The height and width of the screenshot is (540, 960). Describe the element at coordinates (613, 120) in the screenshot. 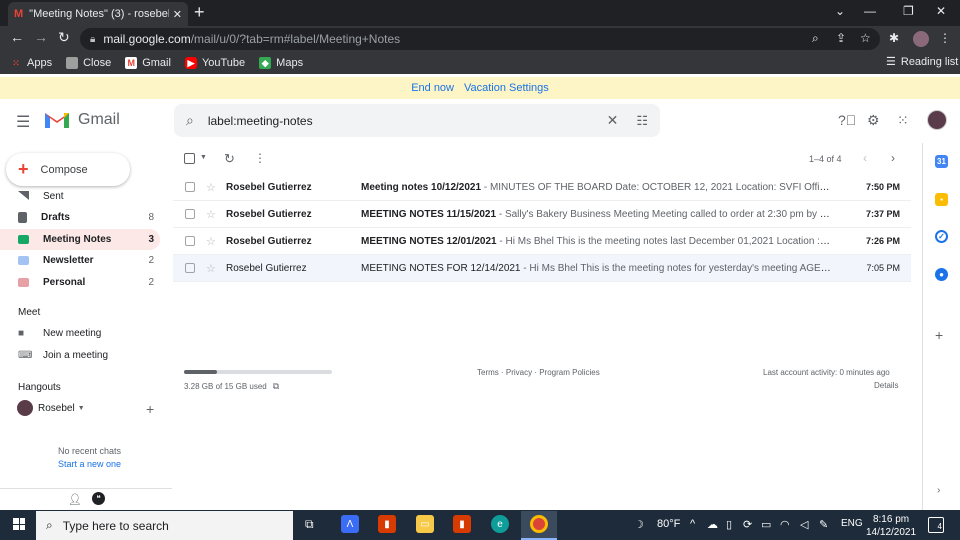

I see `clear-search-icon: ✕` at that location.